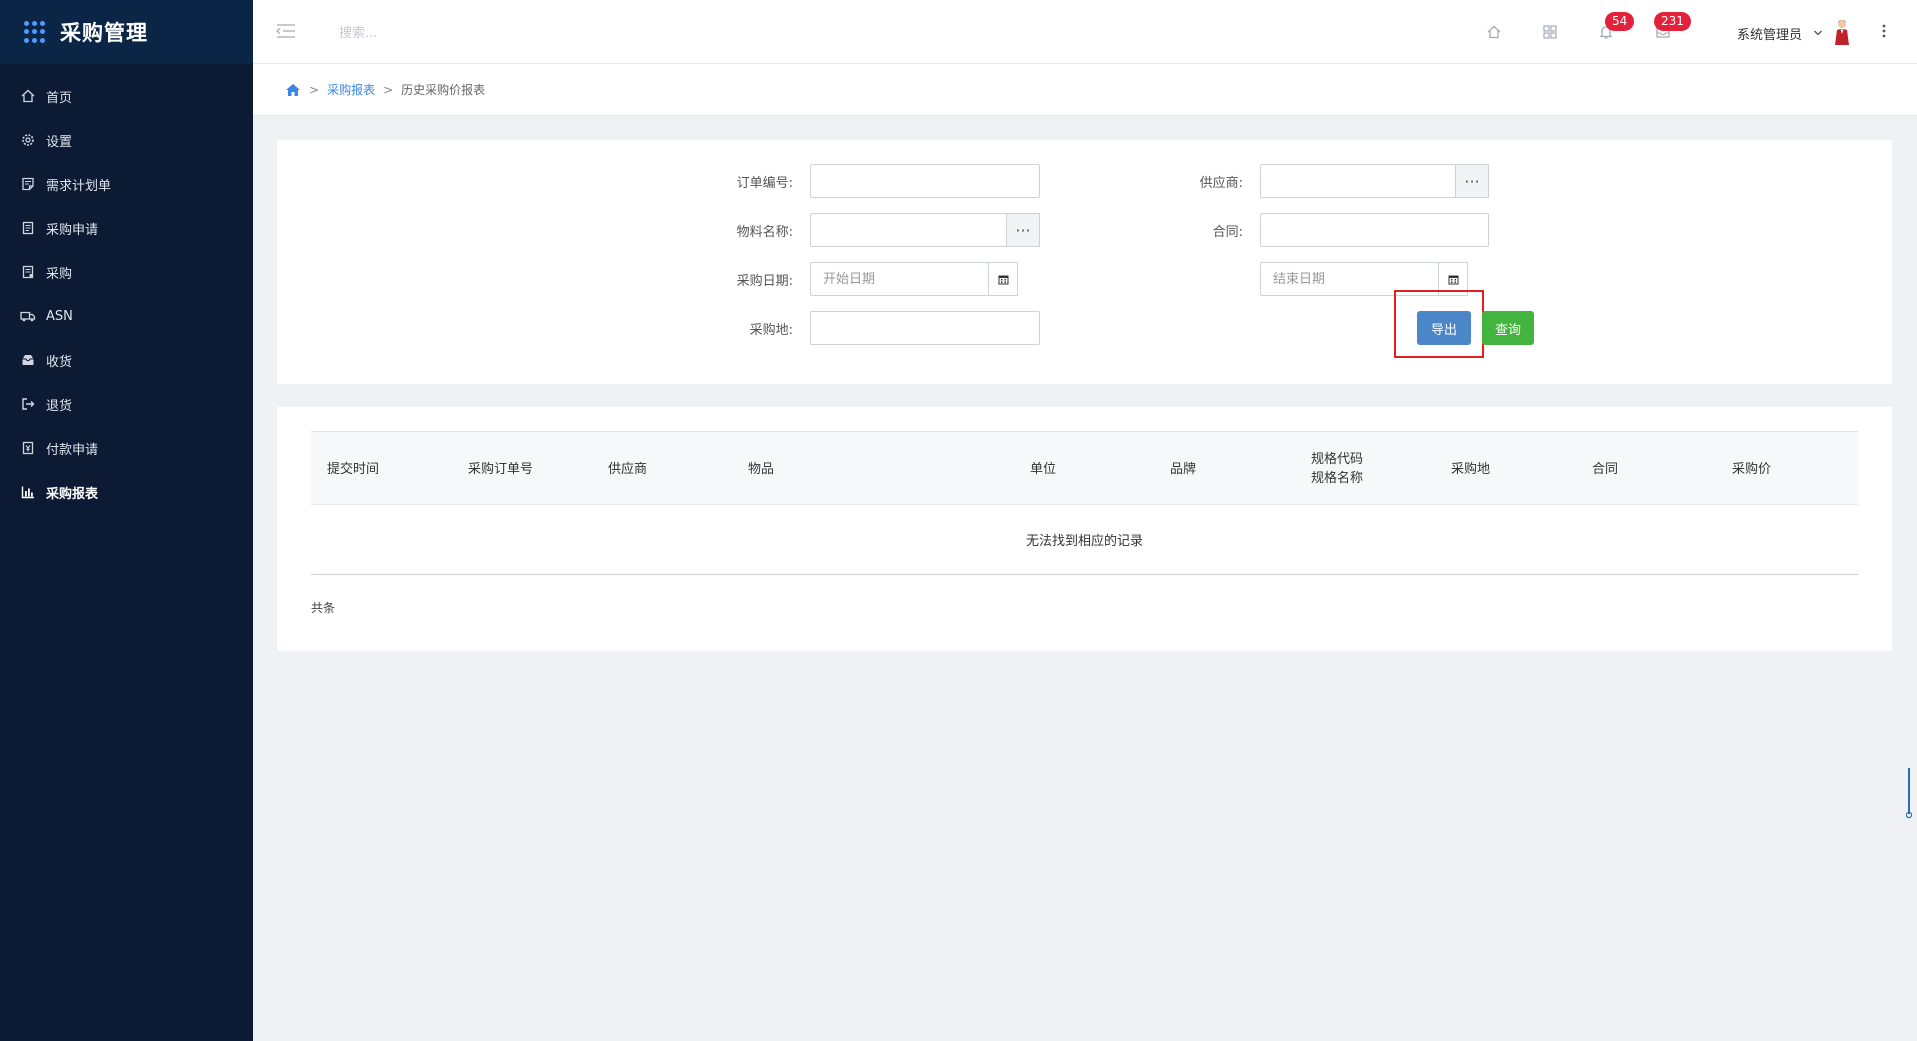  I want to click on column-header-spec-name: 规格名称, so click(1337, 478).